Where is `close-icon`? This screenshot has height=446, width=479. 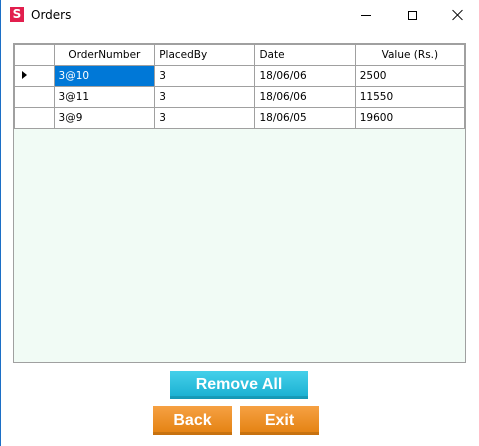 close-icon is located at coordinates (458, 15).